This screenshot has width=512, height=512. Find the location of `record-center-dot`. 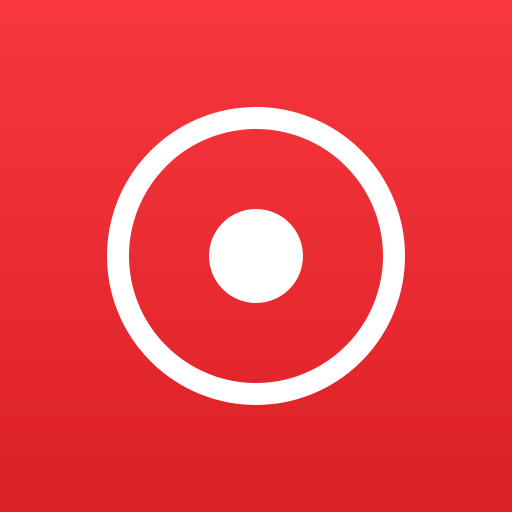

record-center-dot is located at coordinates (256, 256).